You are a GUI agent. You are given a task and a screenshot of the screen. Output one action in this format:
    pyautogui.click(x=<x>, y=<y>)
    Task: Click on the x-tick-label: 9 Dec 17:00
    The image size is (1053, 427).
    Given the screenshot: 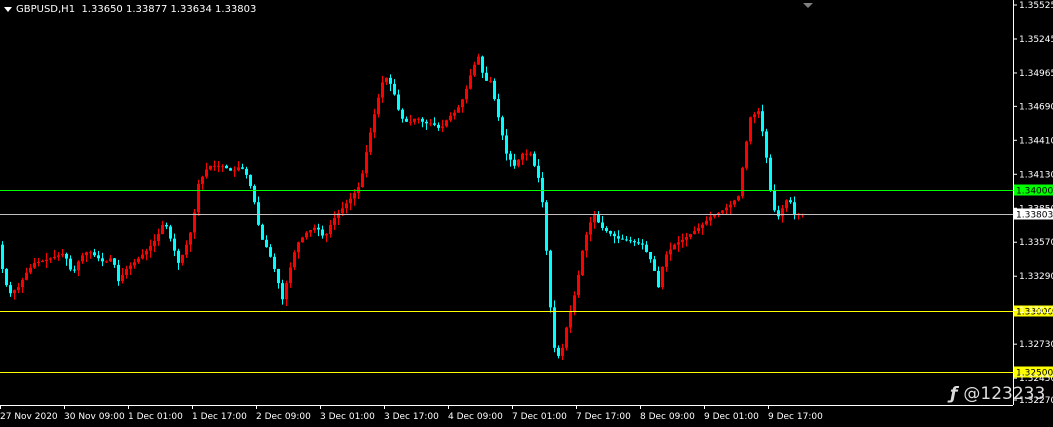 What is the action you would take?
    pyautogui.click(x=795, y=417)
    